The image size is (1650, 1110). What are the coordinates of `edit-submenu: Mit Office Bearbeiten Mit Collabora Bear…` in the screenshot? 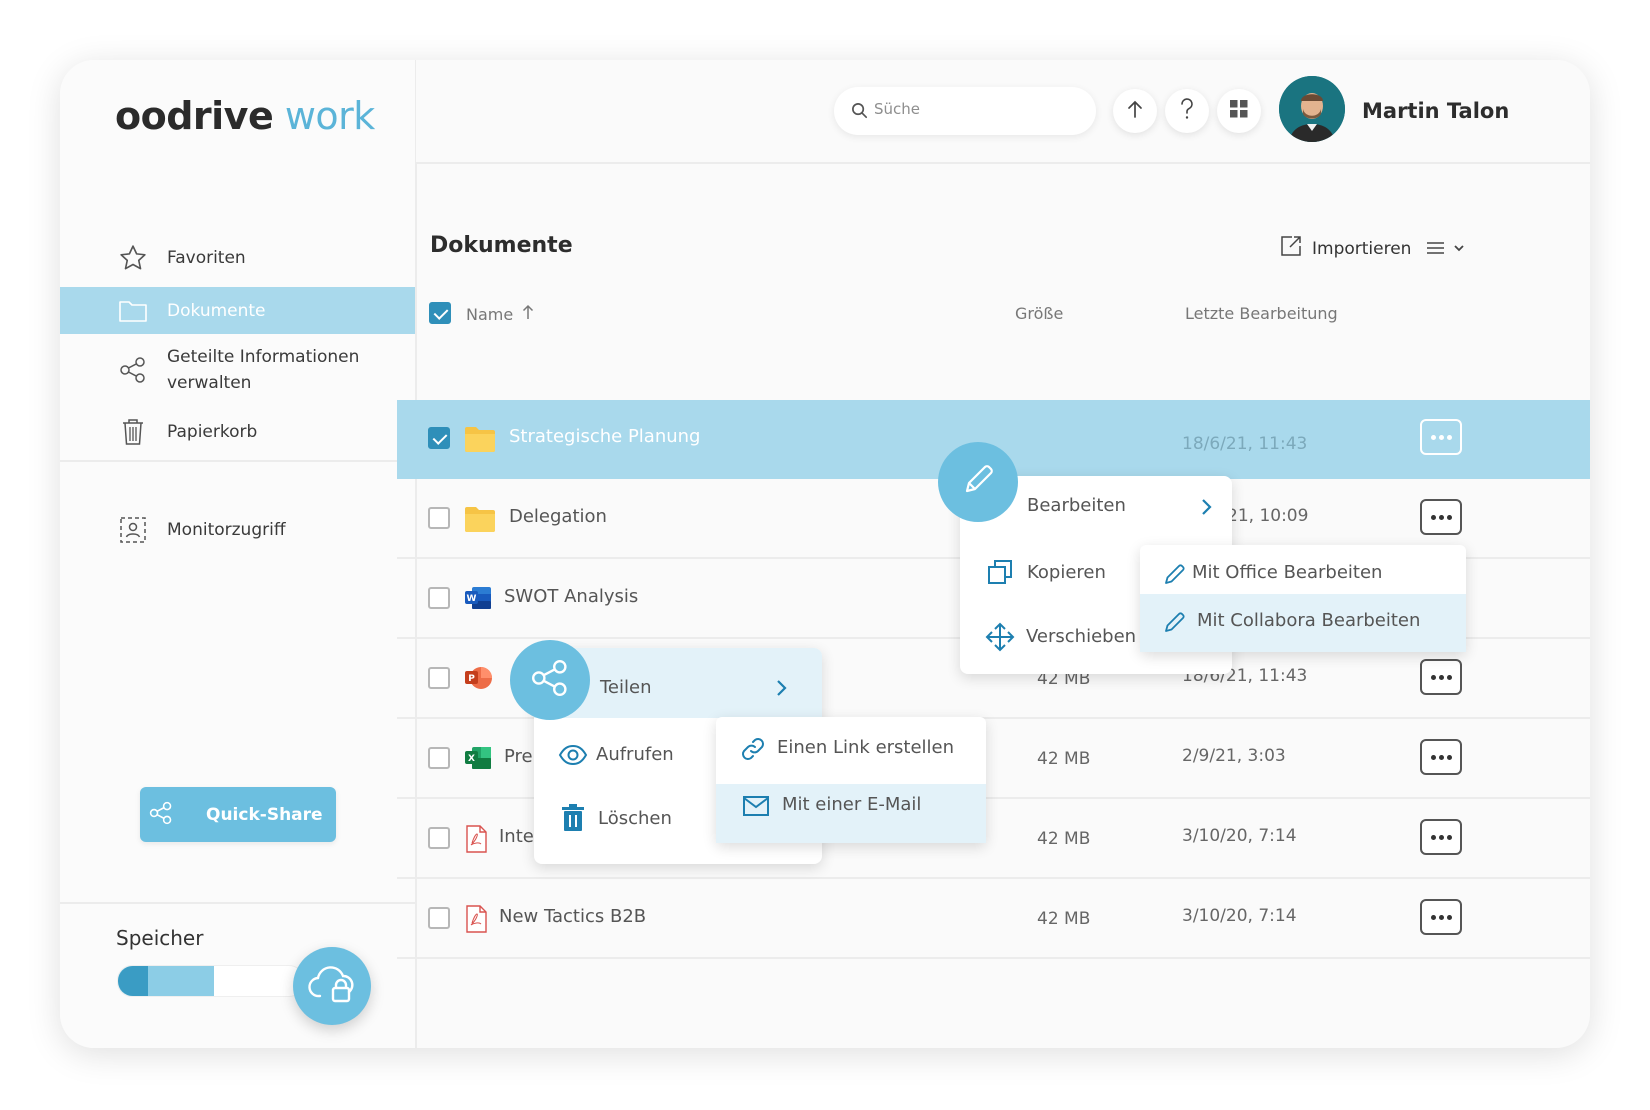 It's located at (1303, 598).